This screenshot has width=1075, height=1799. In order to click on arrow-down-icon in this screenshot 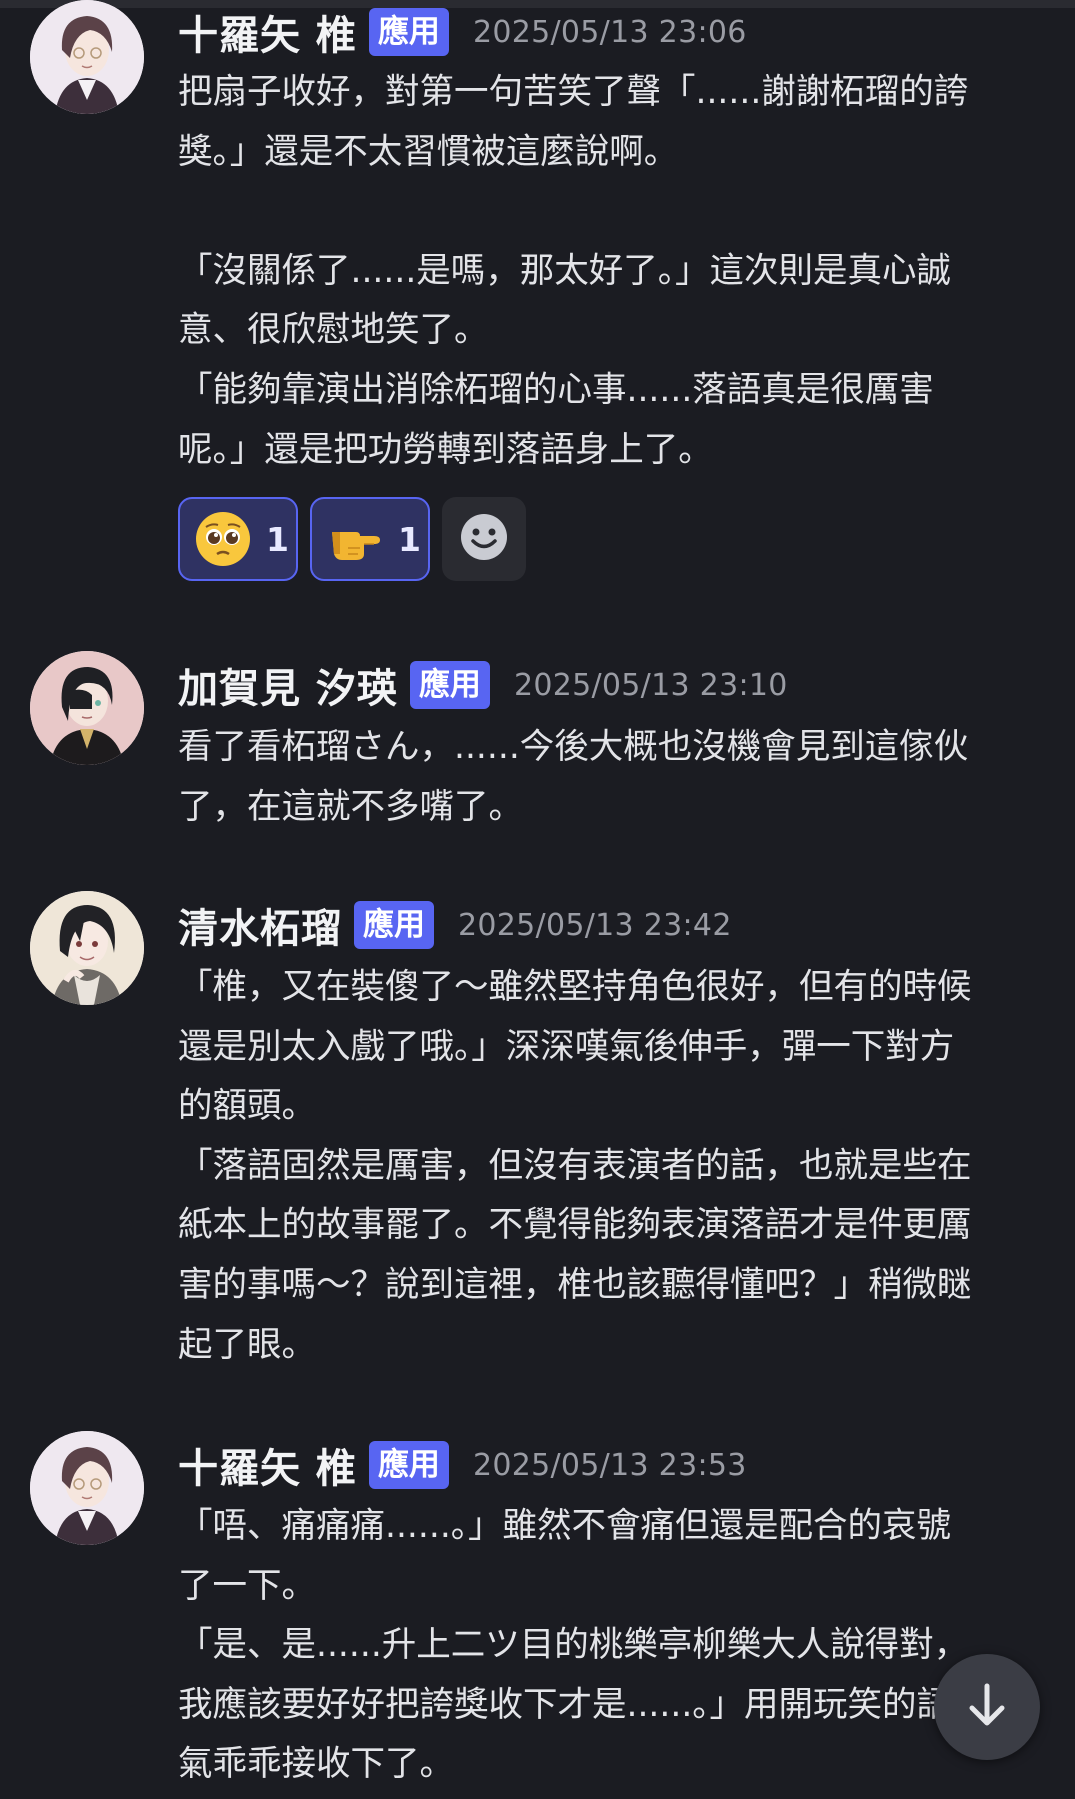, I will do `click(987, 1707)`.